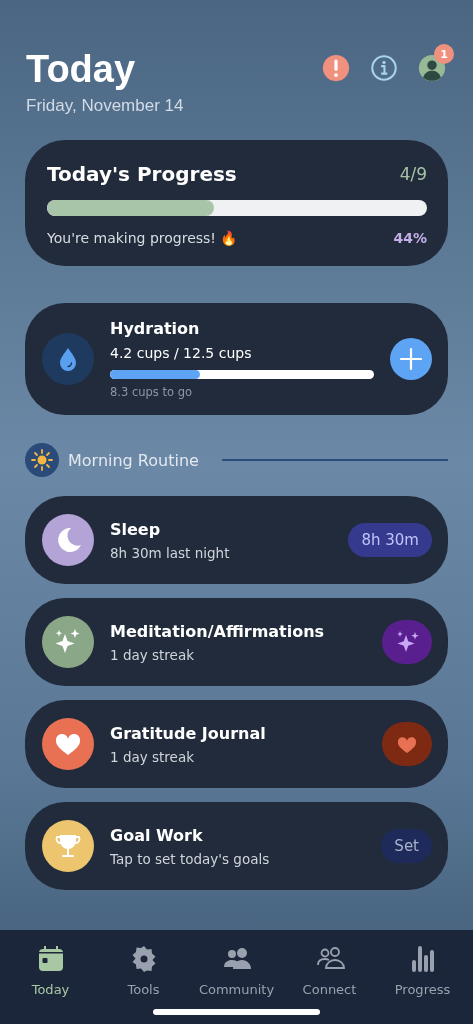 This screenshot has height=1024, width=473. What do you see at coordinates (444, 54) in the screenshot?
I see `notification-badge: 1` at bounding box center [444, 54].